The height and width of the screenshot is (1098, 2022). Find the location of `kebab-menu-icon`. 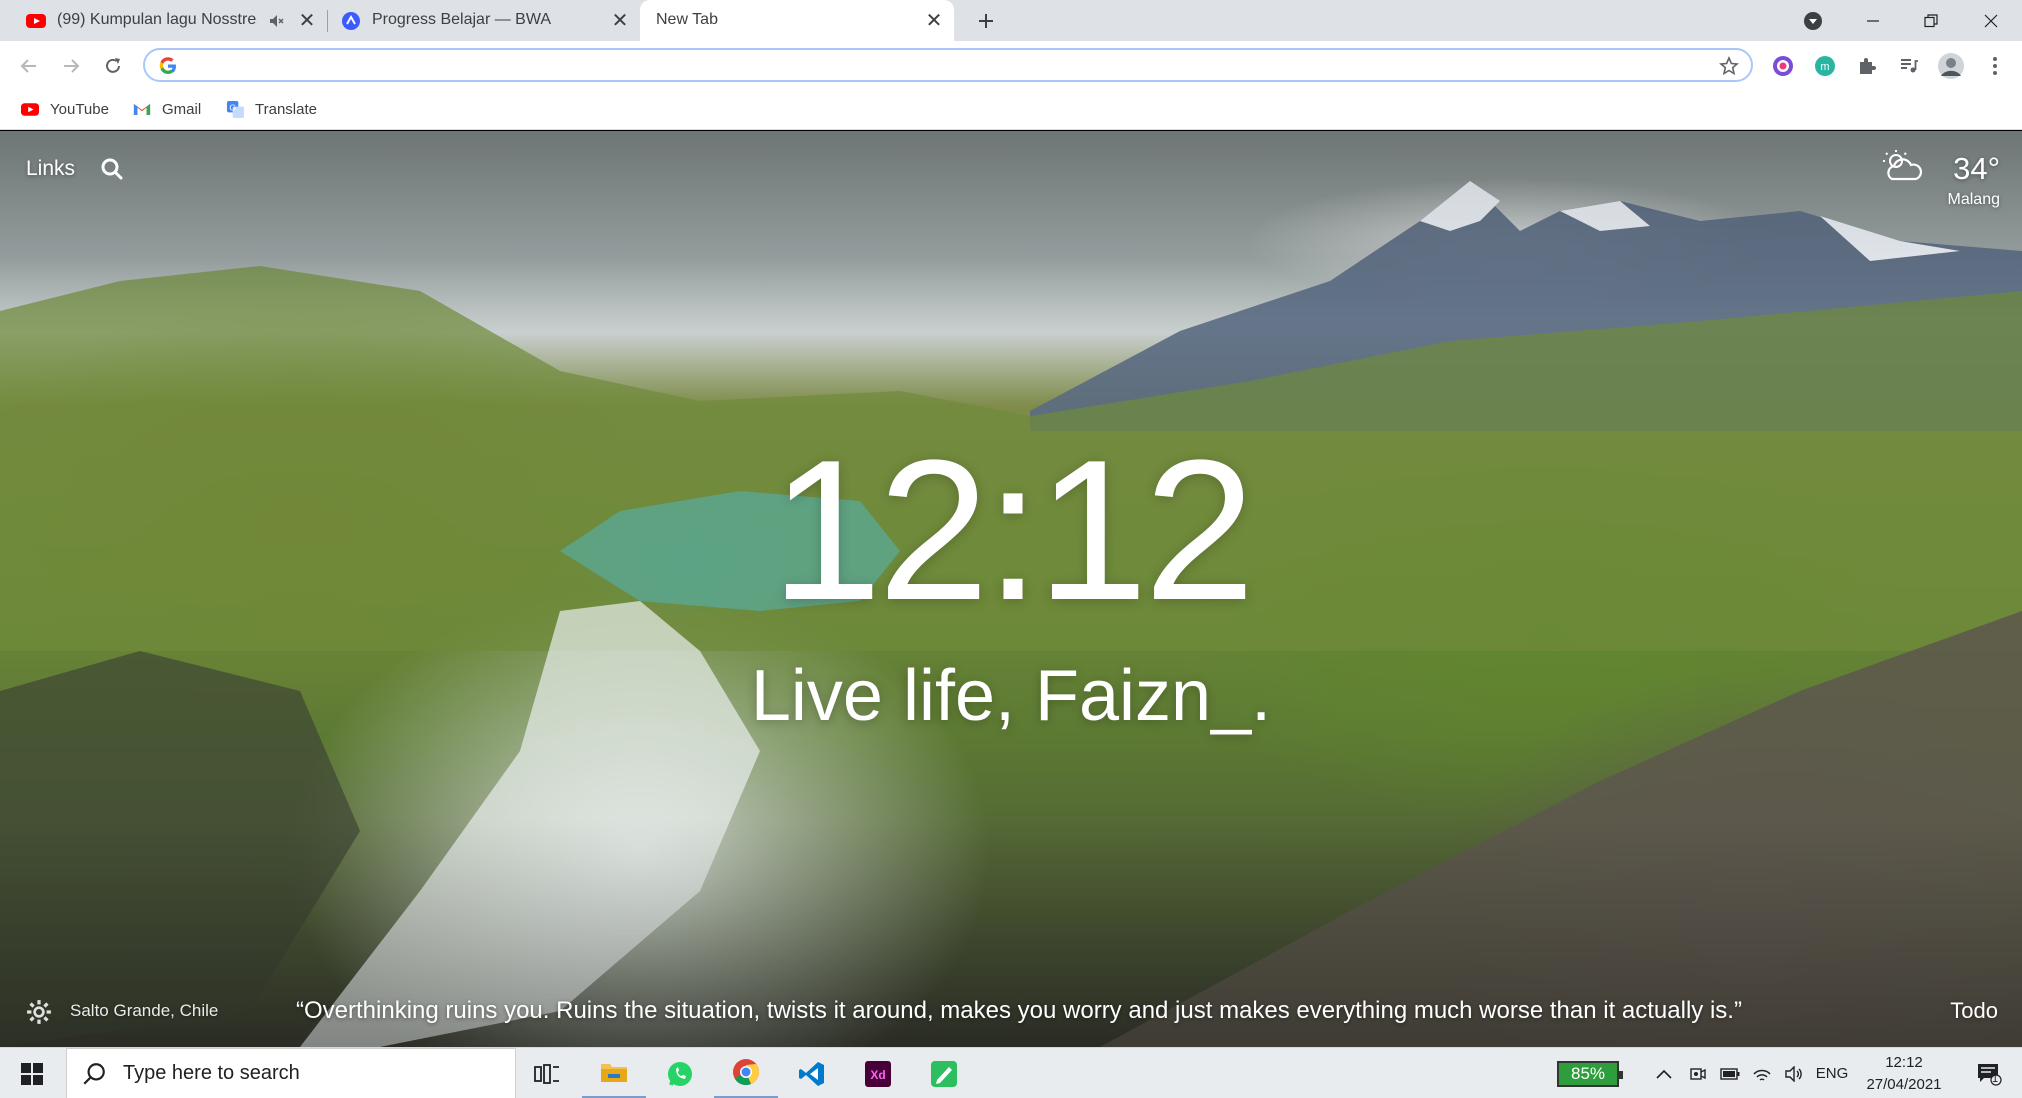

kebab-menu-icon is located at coordinates (1995, 66).